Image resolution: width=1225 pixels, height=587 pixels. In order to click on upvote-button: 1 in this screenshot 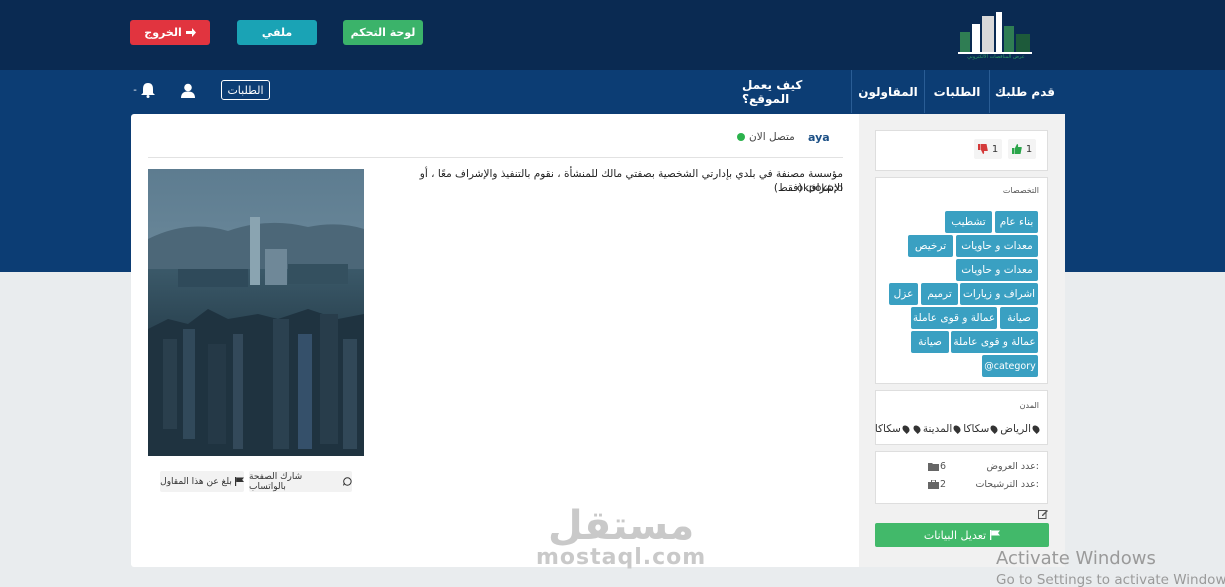, I will do `click(1022, 149)`.